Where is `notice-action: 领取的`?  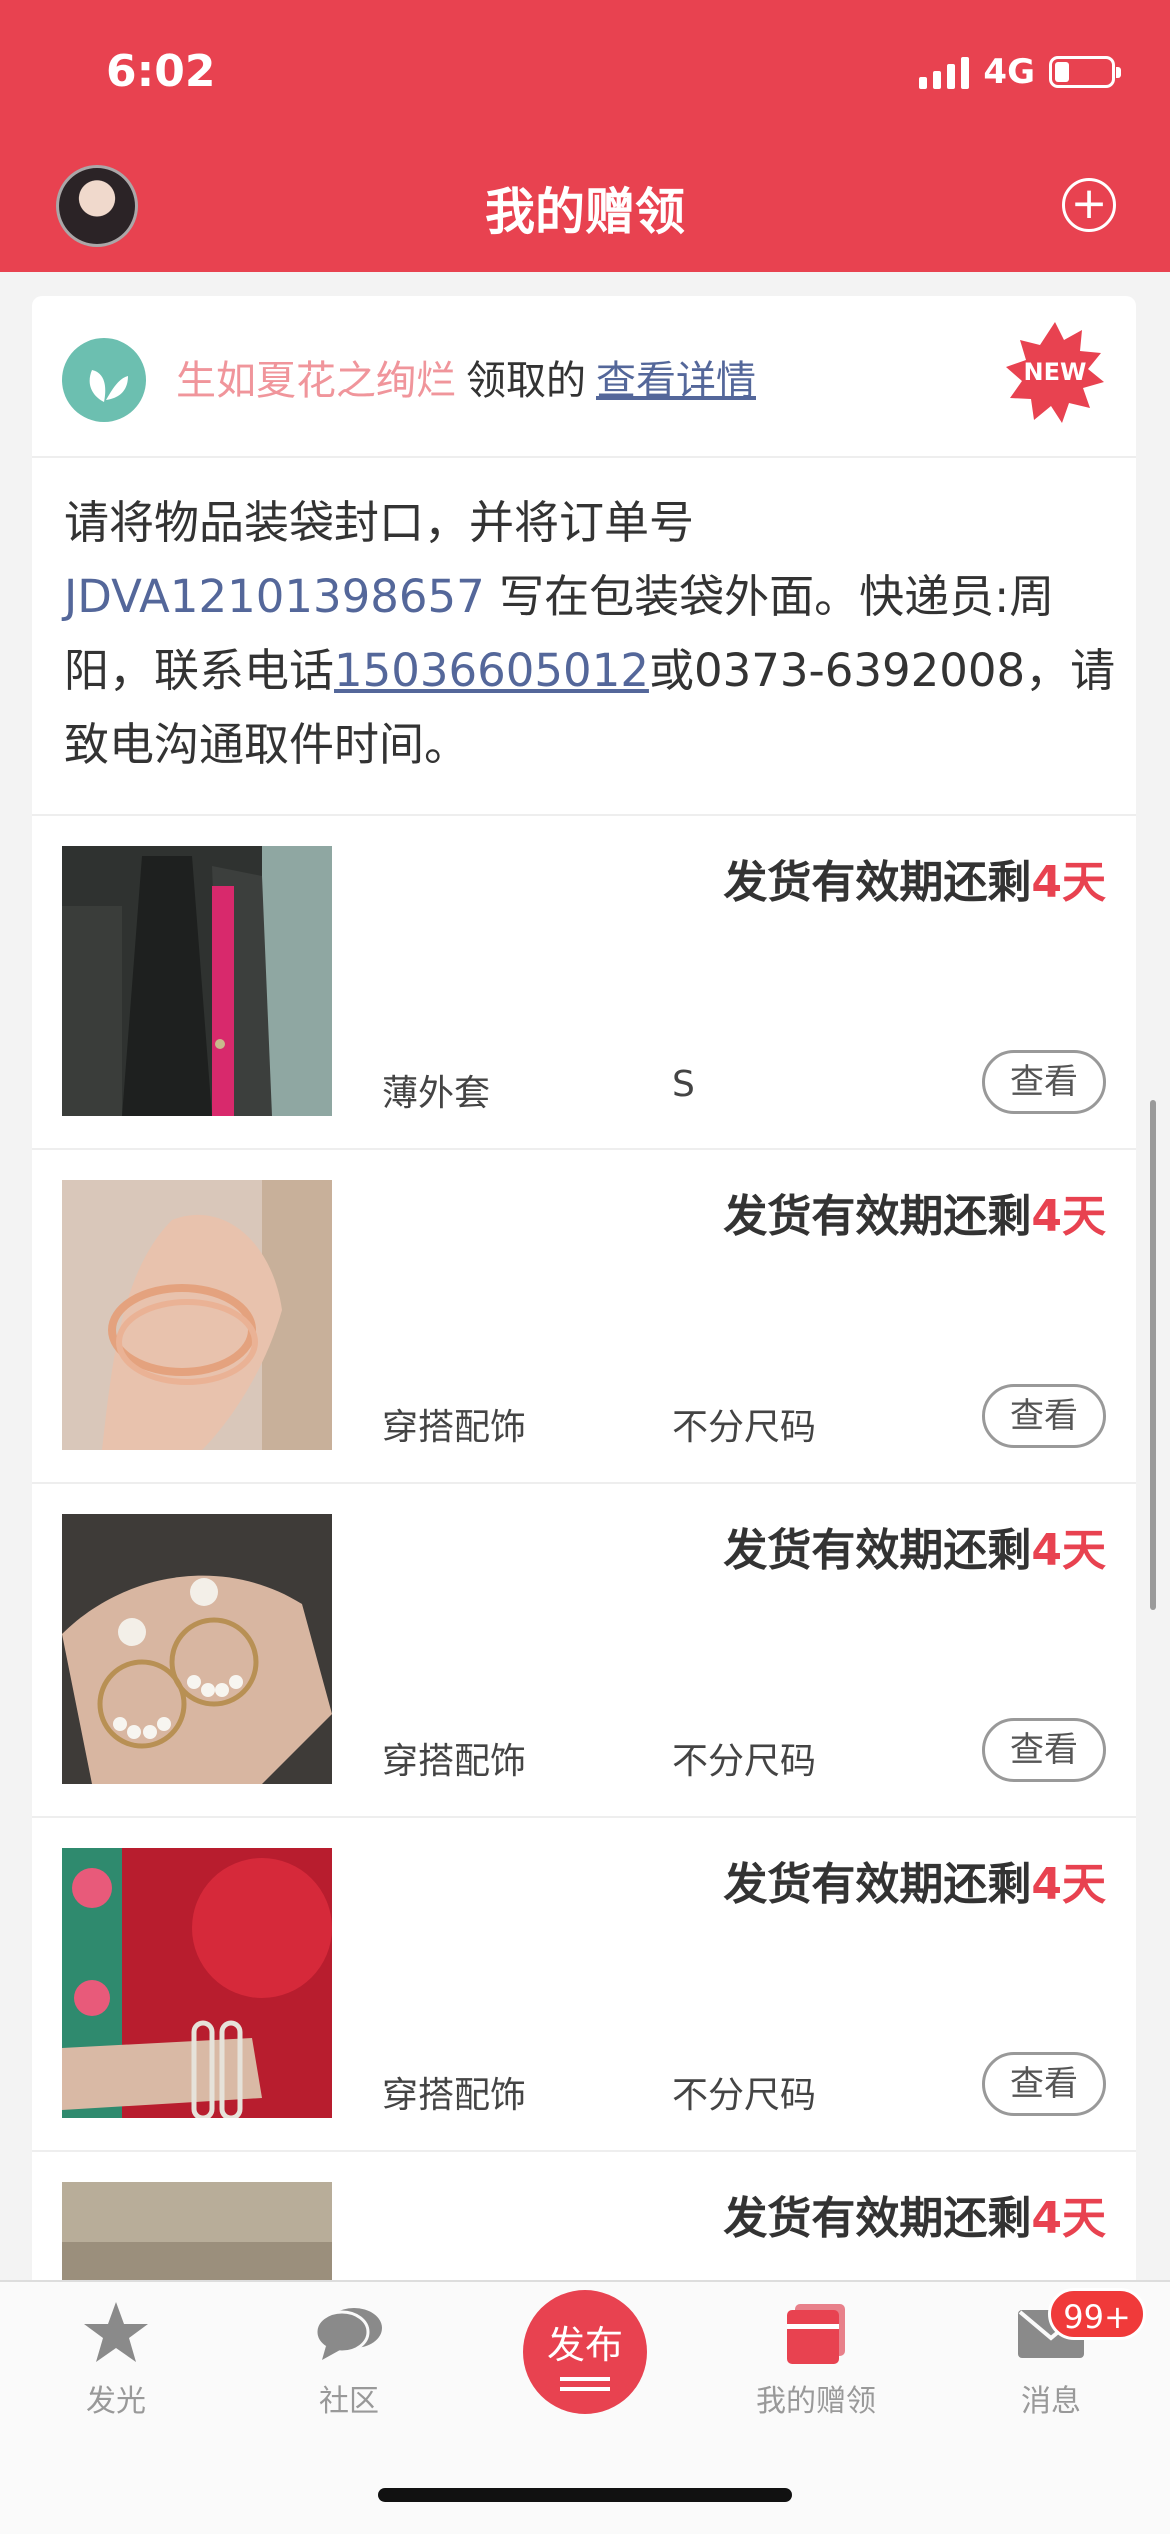
notice-action: 领取的 is located at coordinates (526, 381).